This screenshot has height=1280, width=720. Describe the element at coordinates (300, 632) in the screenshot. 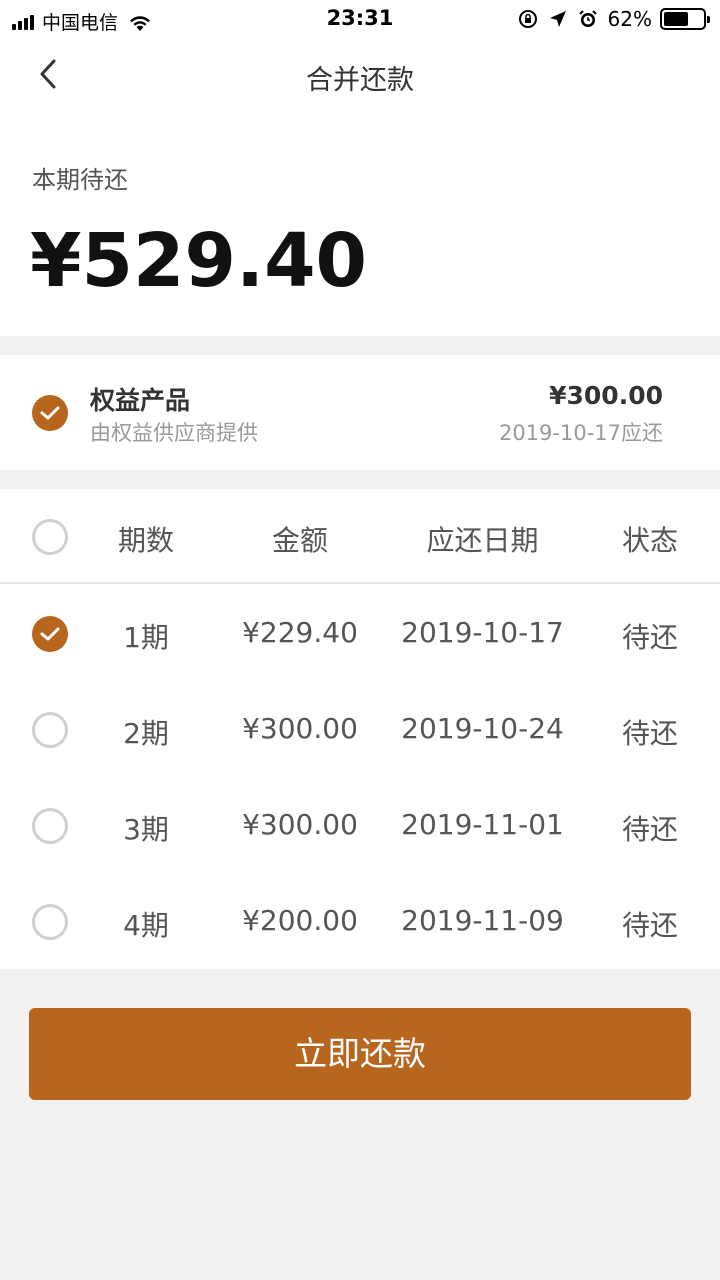

I see `row-amount: ¥229.40` at that location.